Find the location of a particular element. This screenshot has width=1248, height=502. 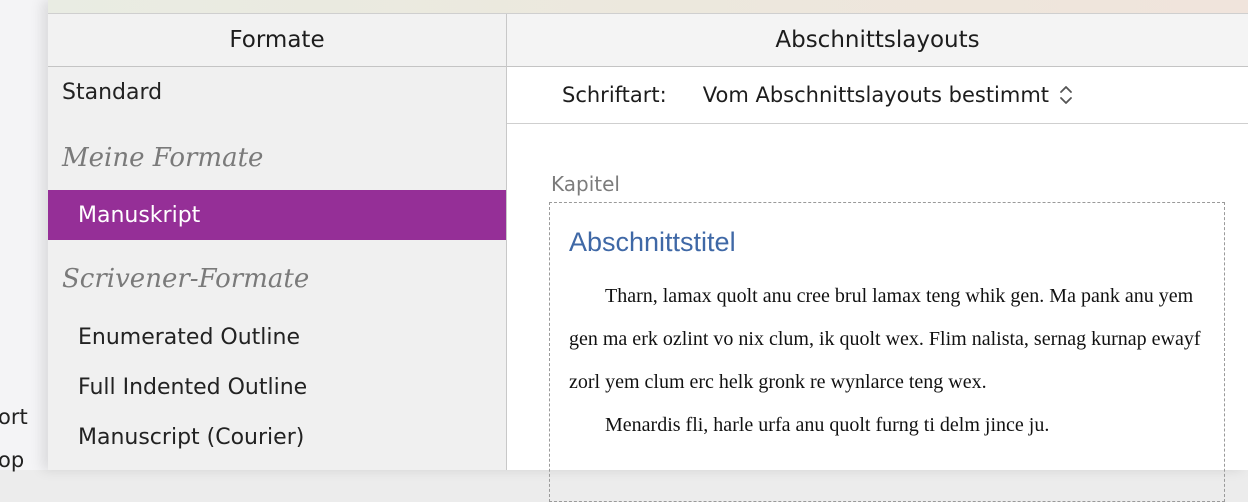

font-popup-value: Vom Abschnittslayouts bestimmt is located at coordinates (876, 95).